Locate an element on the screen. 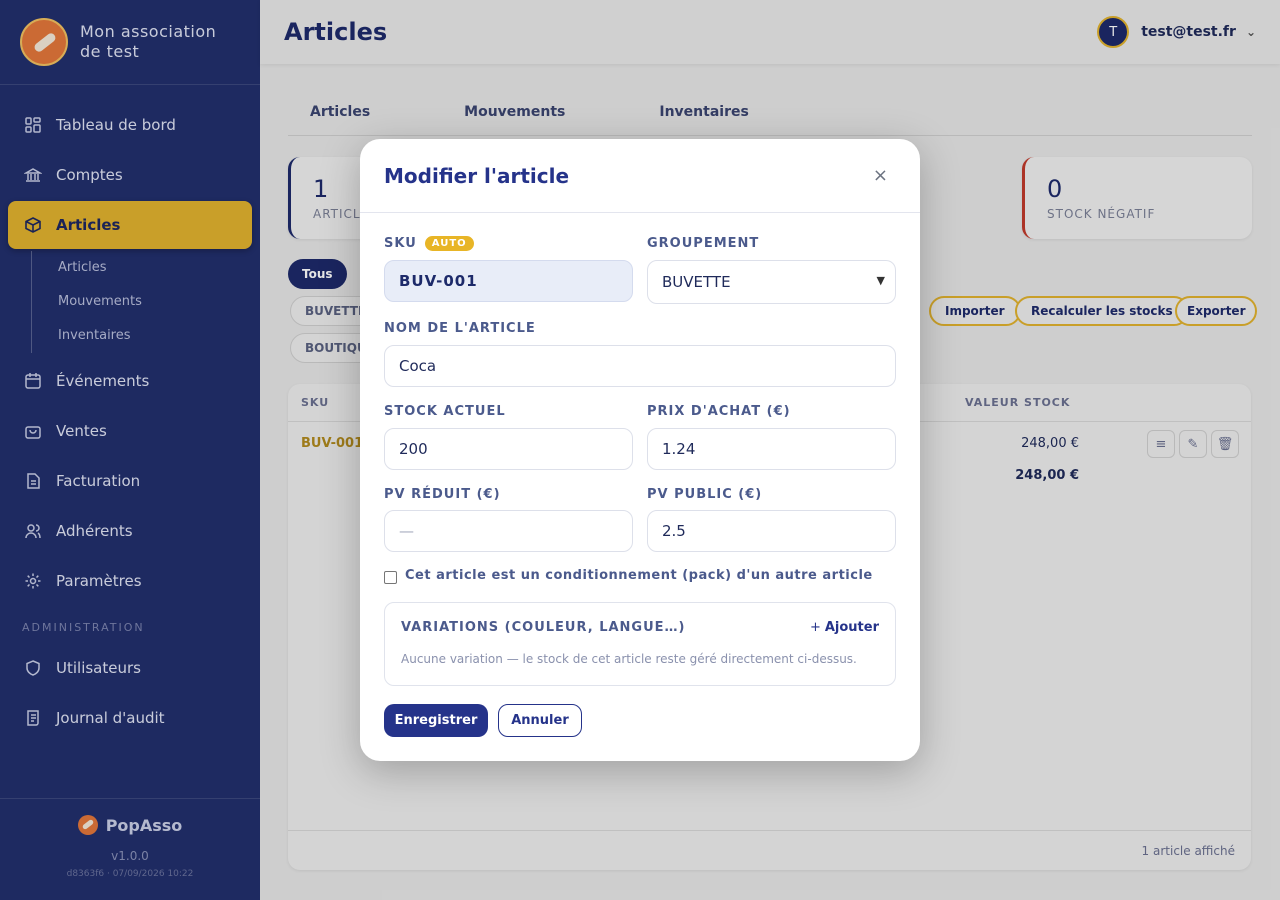  purchase-price-field: 1.24 is located at coordinates (771, 449).